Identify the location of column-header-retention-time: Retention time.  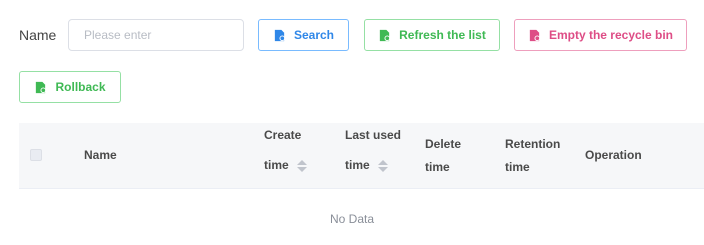
(532, 156).